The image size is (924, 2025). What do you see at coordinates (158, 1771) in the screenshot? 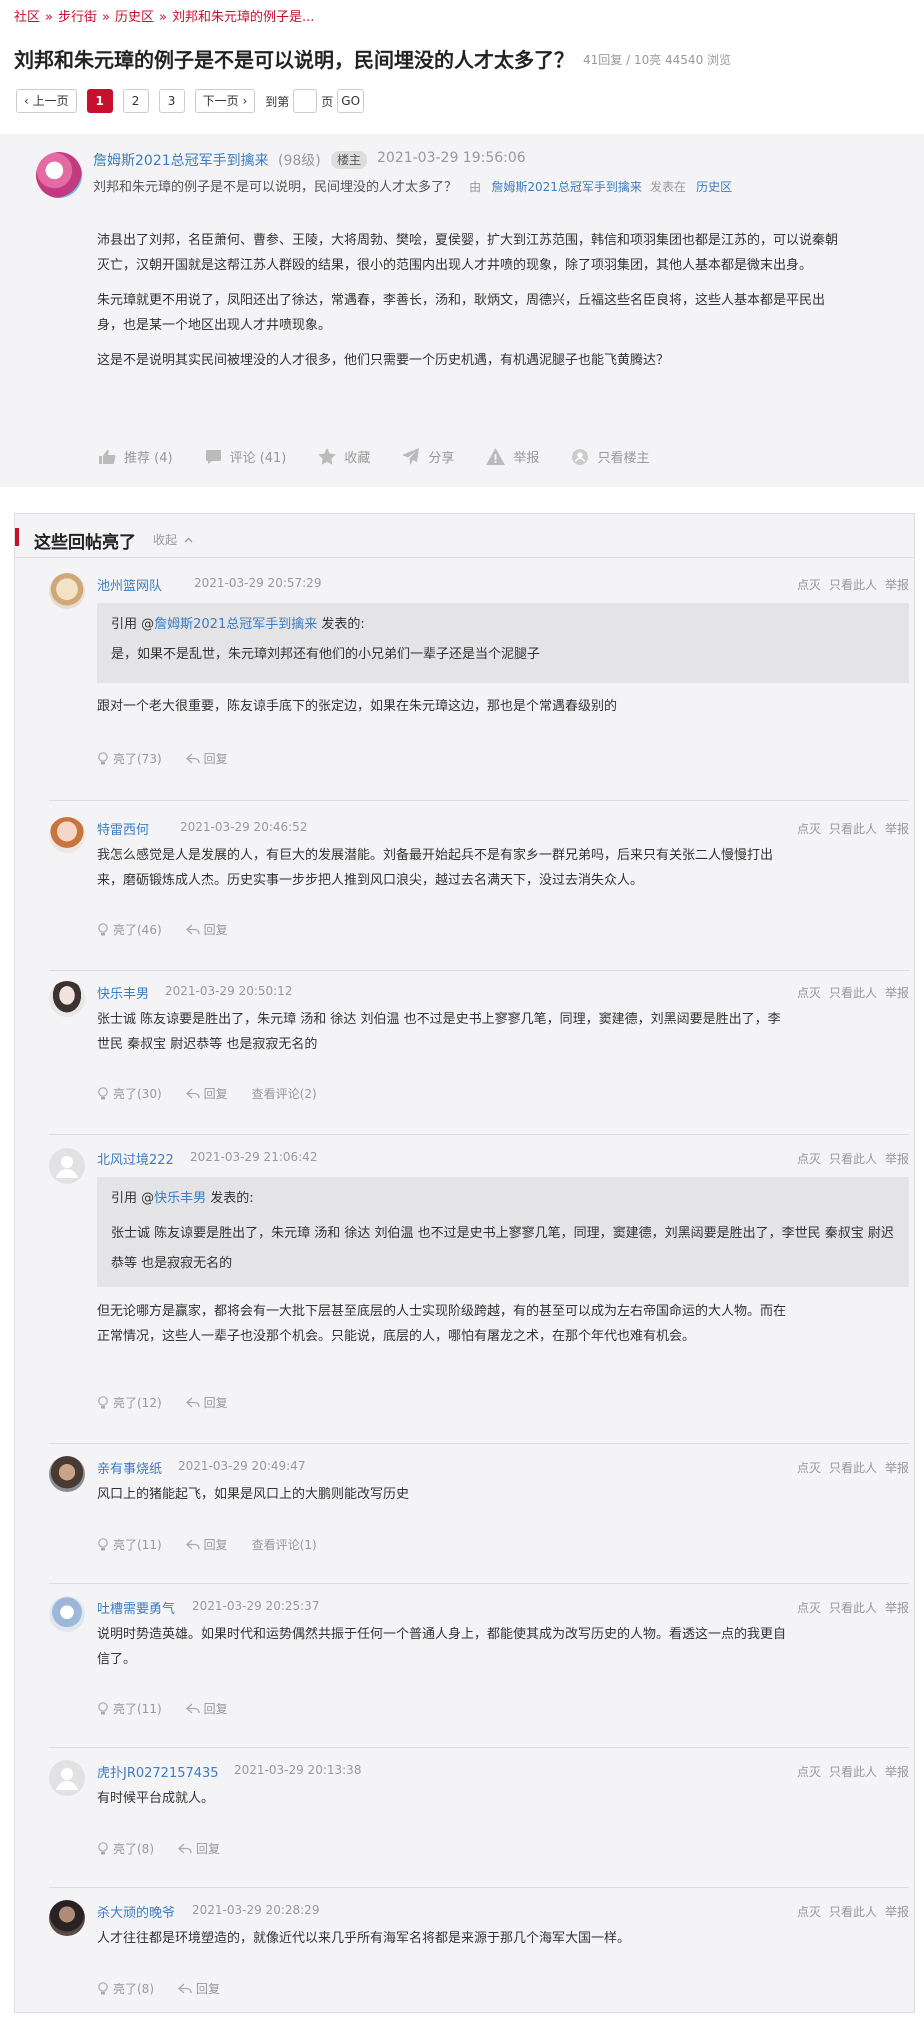
I see `reply-username: 虎扑JR0272157435` at bounding box center [158, 1771].